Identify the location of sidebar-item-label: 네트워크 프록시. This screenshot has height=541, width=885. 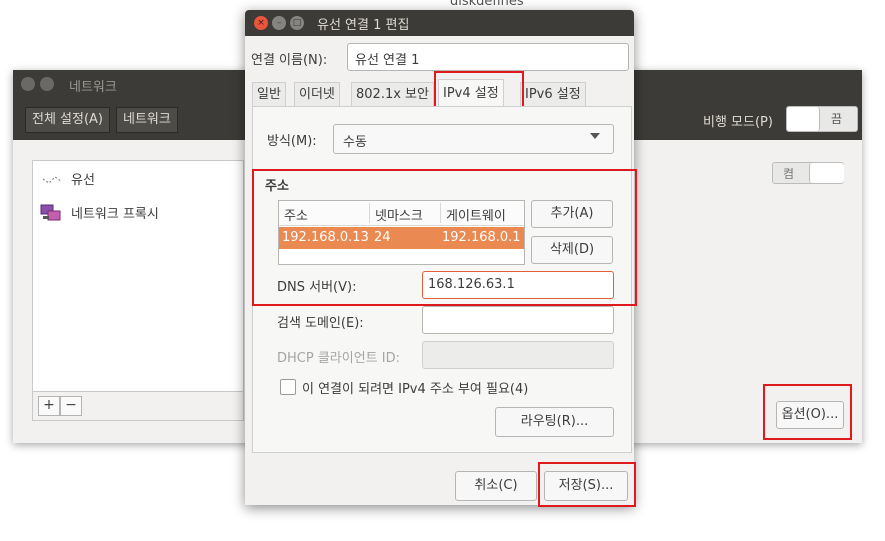
(115, 214).